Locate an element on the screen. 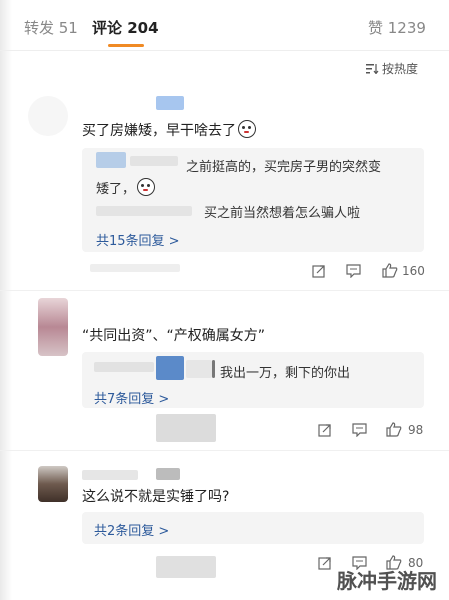 The image size is (449, 600). tab-likes: 赞 1239 is located at coordinates (397, 27).